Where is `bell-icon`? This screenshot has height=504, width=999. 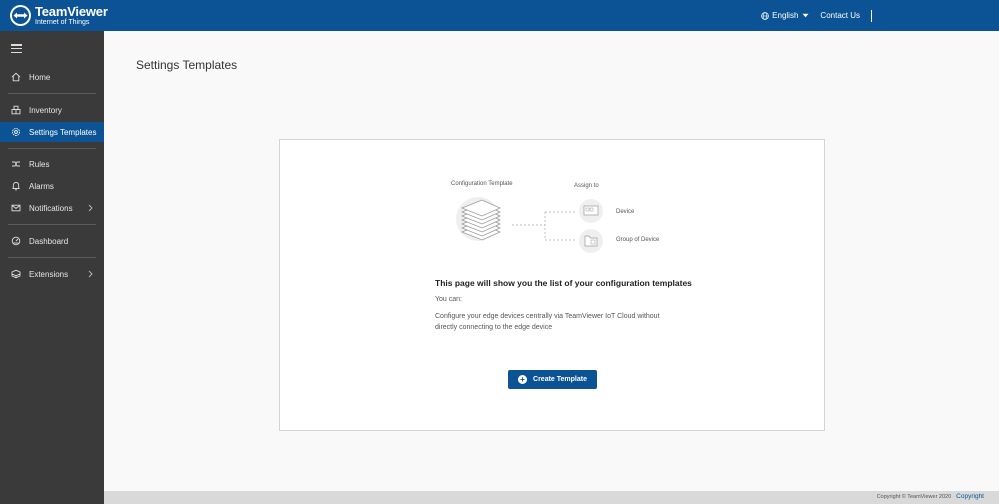
bell-icon is located at coordinates (16, 186).